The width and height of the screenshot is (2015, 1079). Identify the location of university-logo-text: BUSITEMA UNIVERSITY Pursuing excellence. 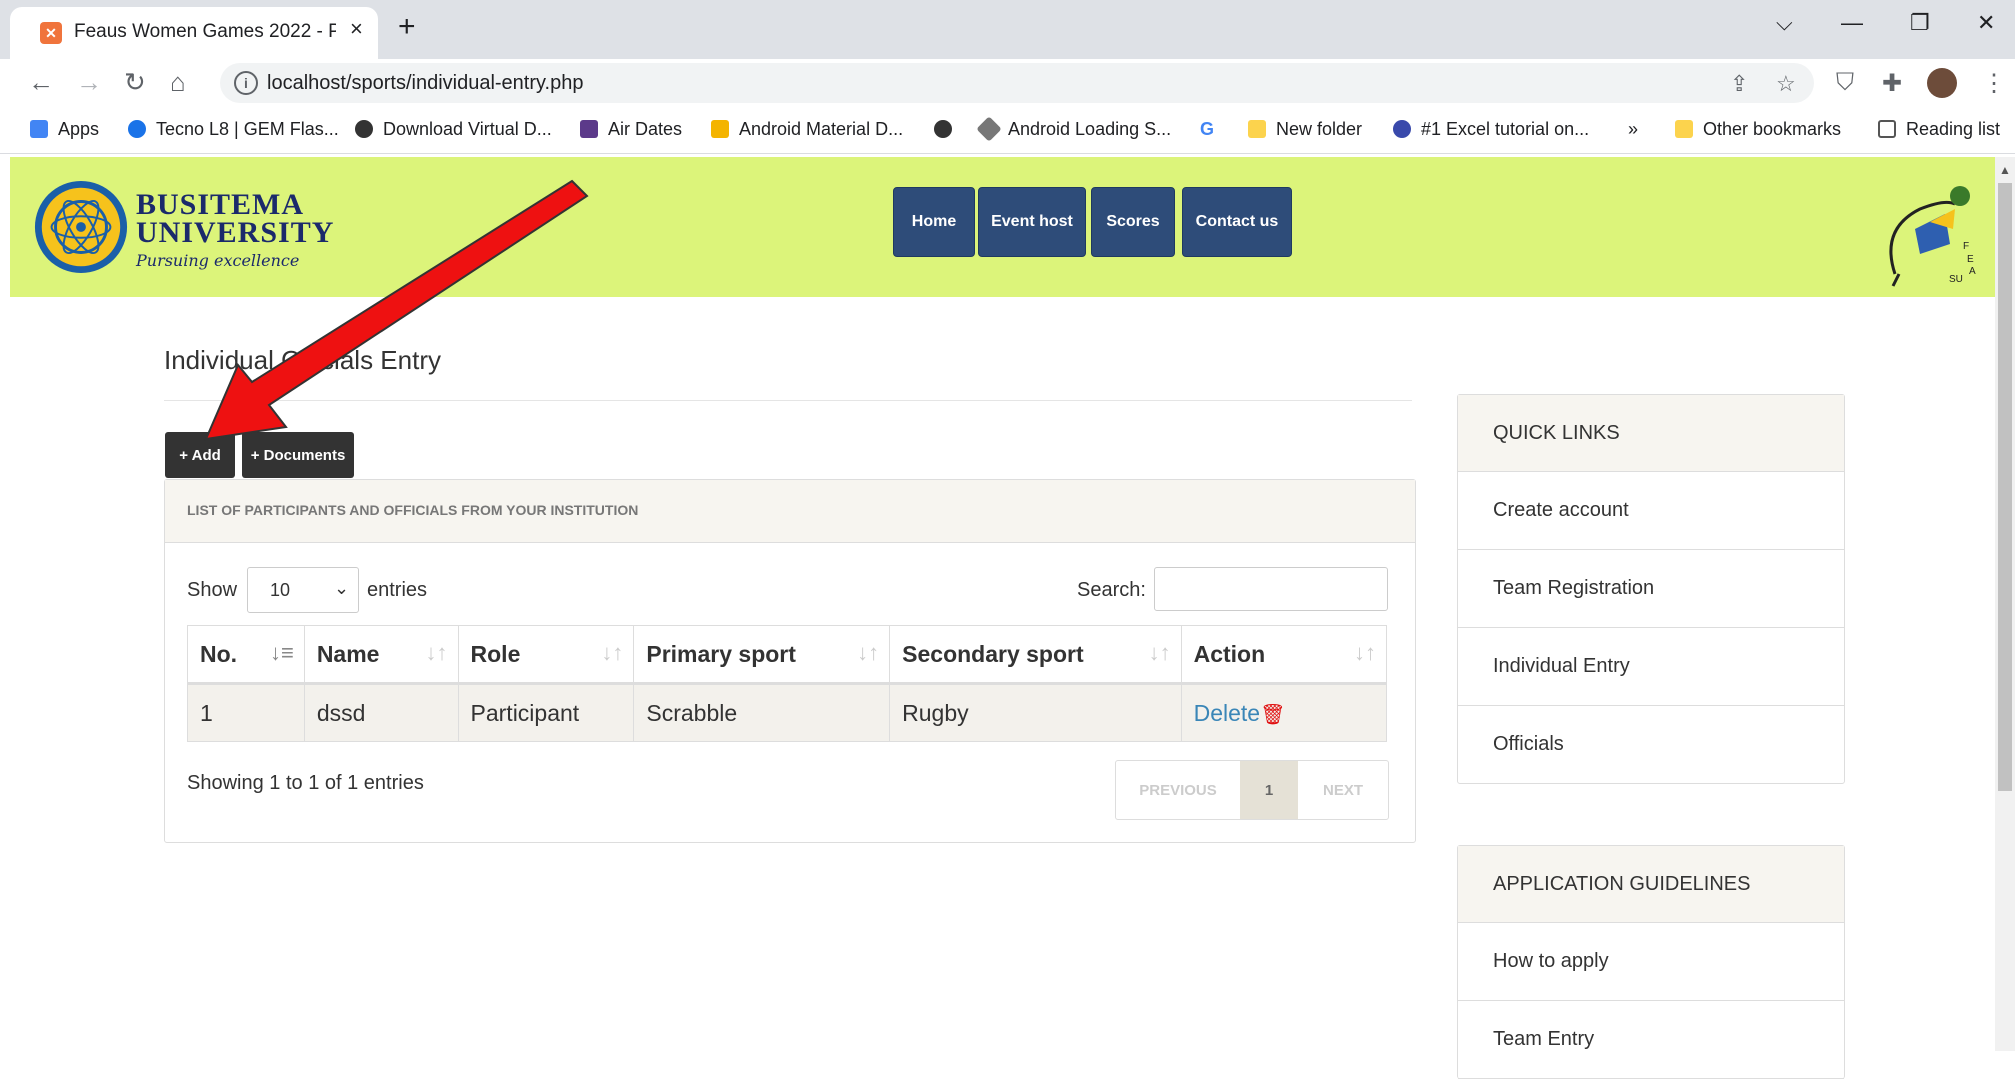
(235, 229).